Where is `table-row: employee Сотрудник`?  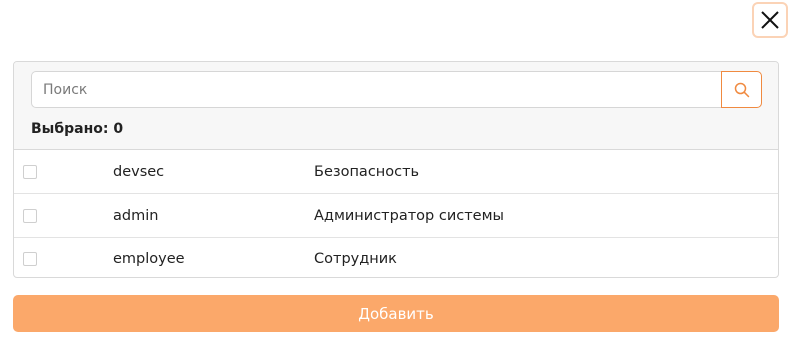
table-row: employee Сотрудник is located at coordinates (396, 257).